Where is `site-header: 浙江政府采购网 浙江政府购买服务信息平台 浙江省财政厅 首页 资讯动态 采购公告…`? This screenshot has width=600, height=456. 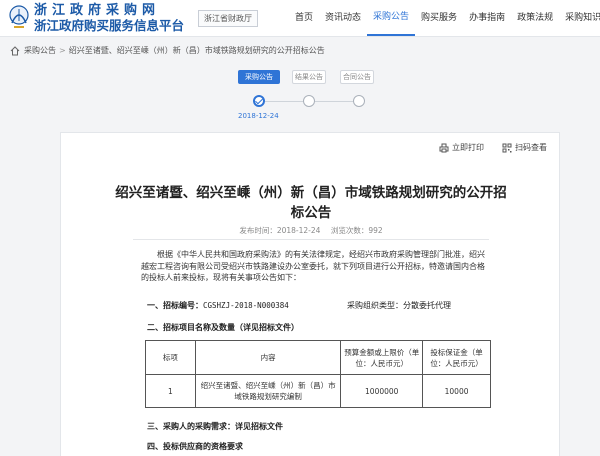
site-header: 浙江政府采购网 浙江政府购买服务信息平台 浙江省财政厅 首页 资讯动态 采购公告… is located at coordinates (300, 18).